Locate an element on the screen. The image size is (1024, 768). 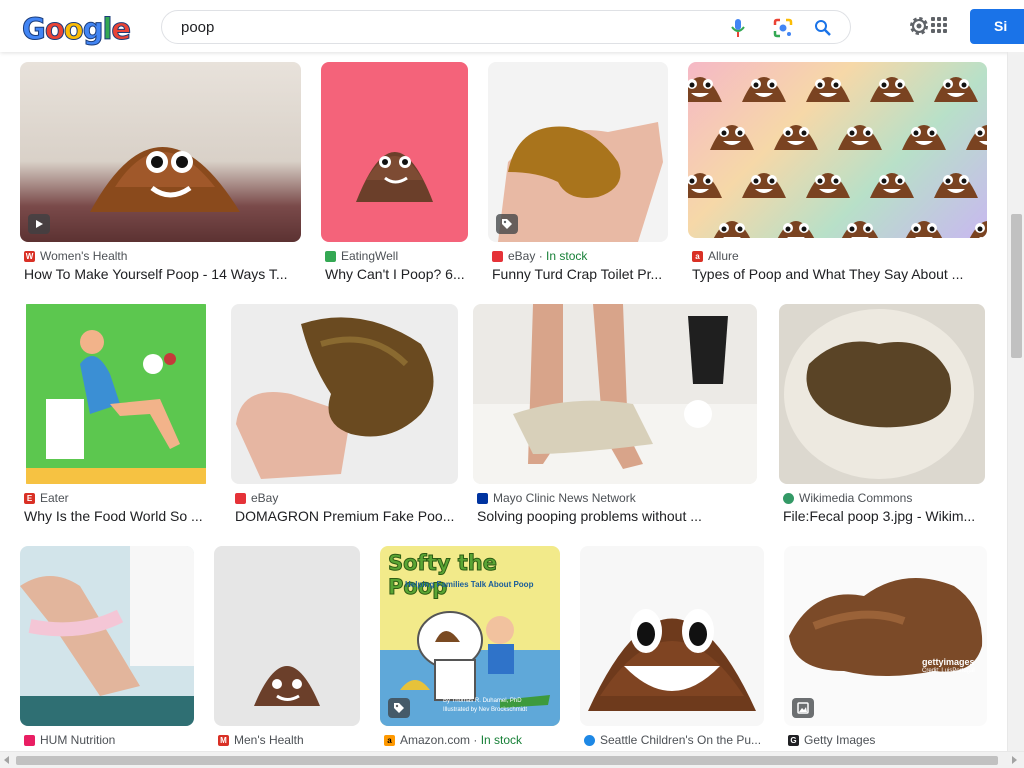
book-illustrator: Illustrated by Nev Brockschmidt is located at coordinates (485, 710).